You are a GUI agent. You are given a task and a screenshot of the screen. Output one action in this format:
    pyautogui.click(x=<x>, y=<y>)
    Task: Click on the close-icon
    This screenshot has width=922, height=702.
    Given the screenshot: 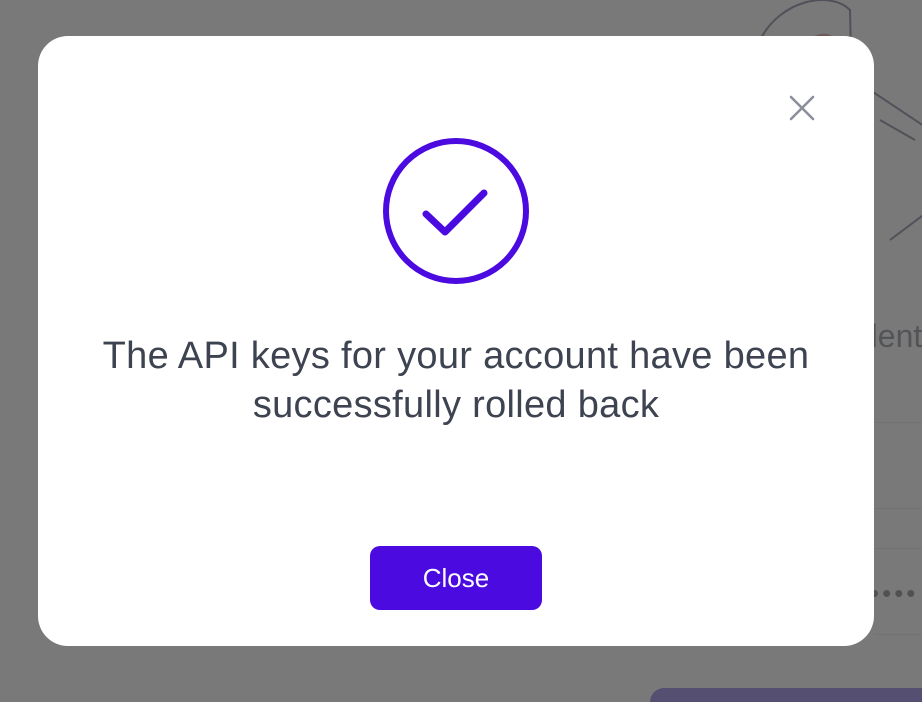 What is the action you would take?
    pyautogui.click(x=802, y=108)
    